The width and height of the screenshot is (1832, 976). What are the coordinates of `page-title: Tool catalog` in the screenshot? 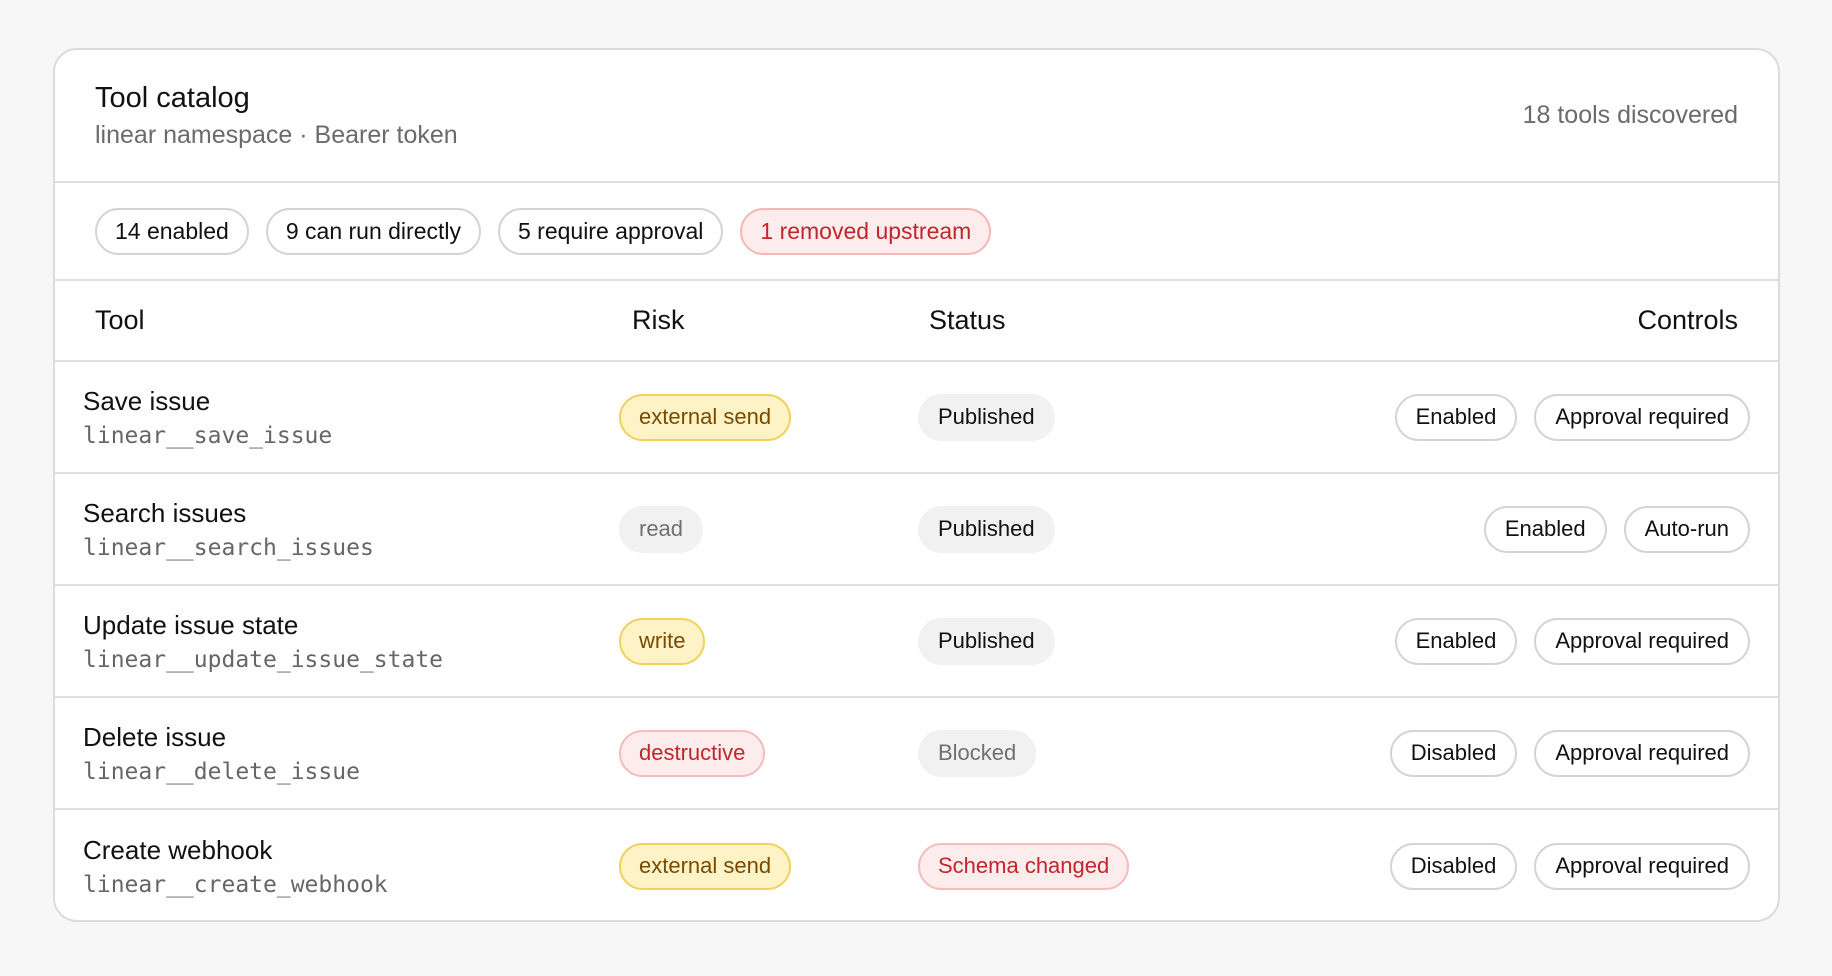 It's located at (172, 97).